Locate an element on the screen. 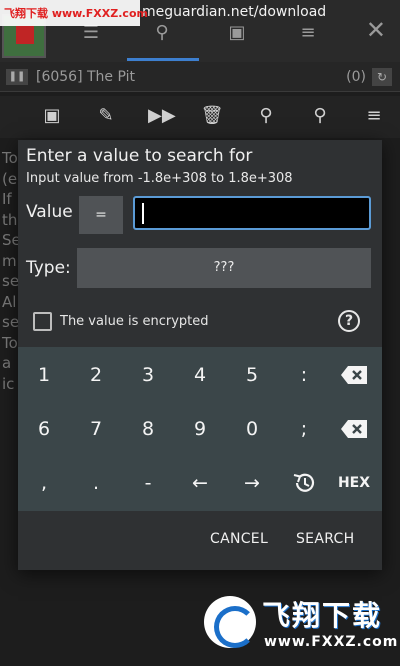 The height and width of the screenshot is (666, 400). tools-bar: ▣ ✎ ▶▶ 🗑 ⚲ ⚲ ≡ is located at coordinates (200, 117).